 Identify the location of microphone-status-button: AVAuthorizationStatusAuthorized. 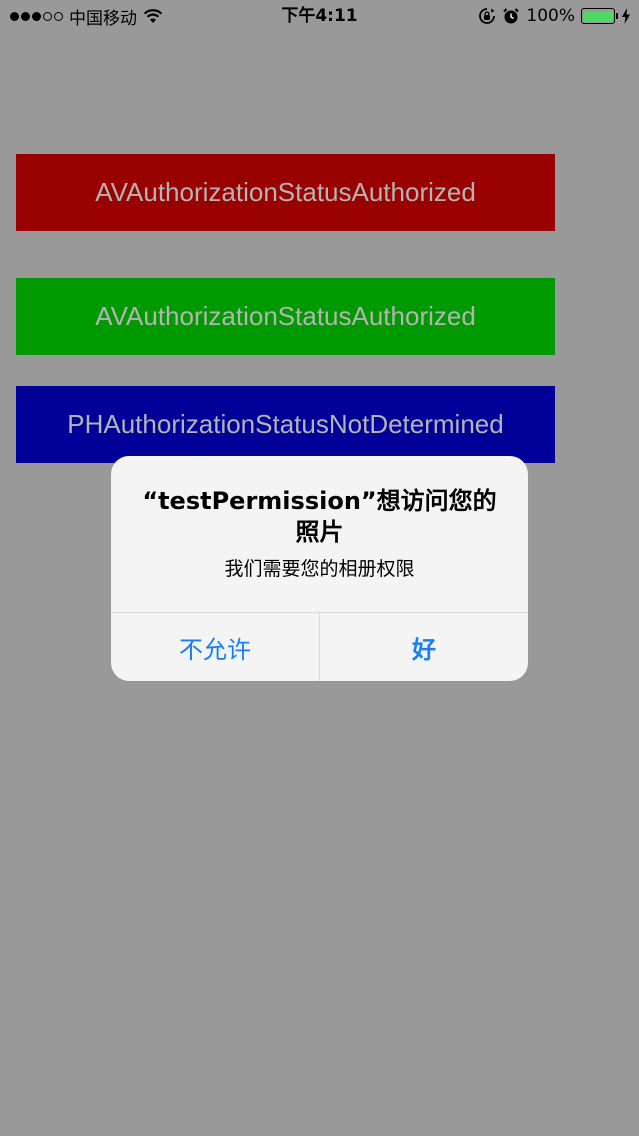
(285, 316).